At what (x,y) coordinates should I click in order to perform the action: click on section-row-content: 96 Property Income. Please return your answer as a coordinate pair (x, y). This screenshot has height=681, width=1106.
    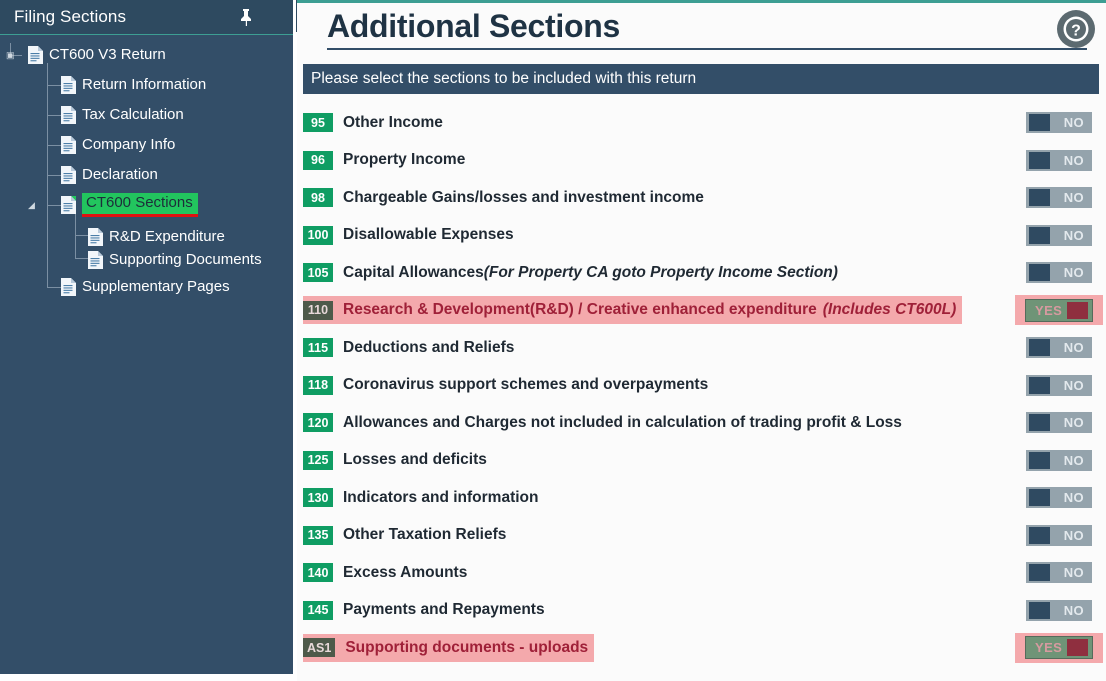
    Looking at the image, I should click on (387, 160).